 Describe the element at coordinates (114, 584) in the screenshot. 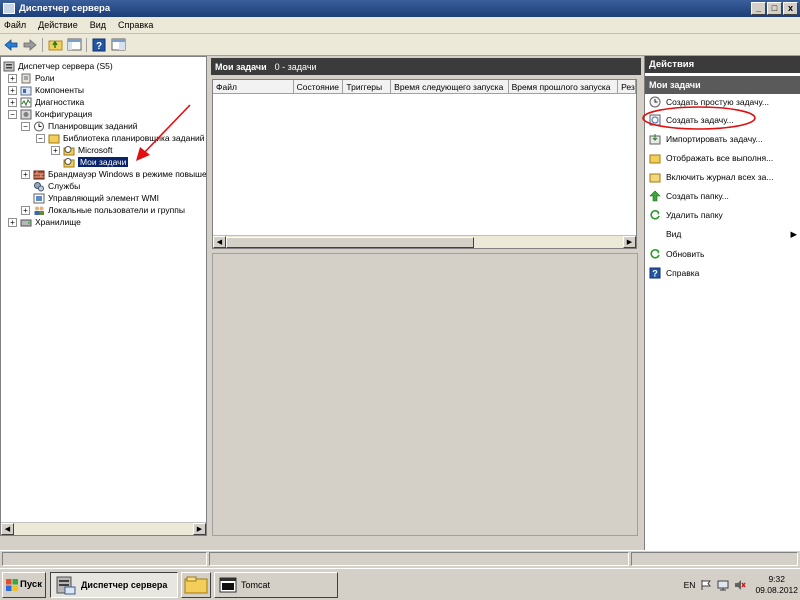

I see `taskbar-server-manager: Диспетчер сервера` at that location.